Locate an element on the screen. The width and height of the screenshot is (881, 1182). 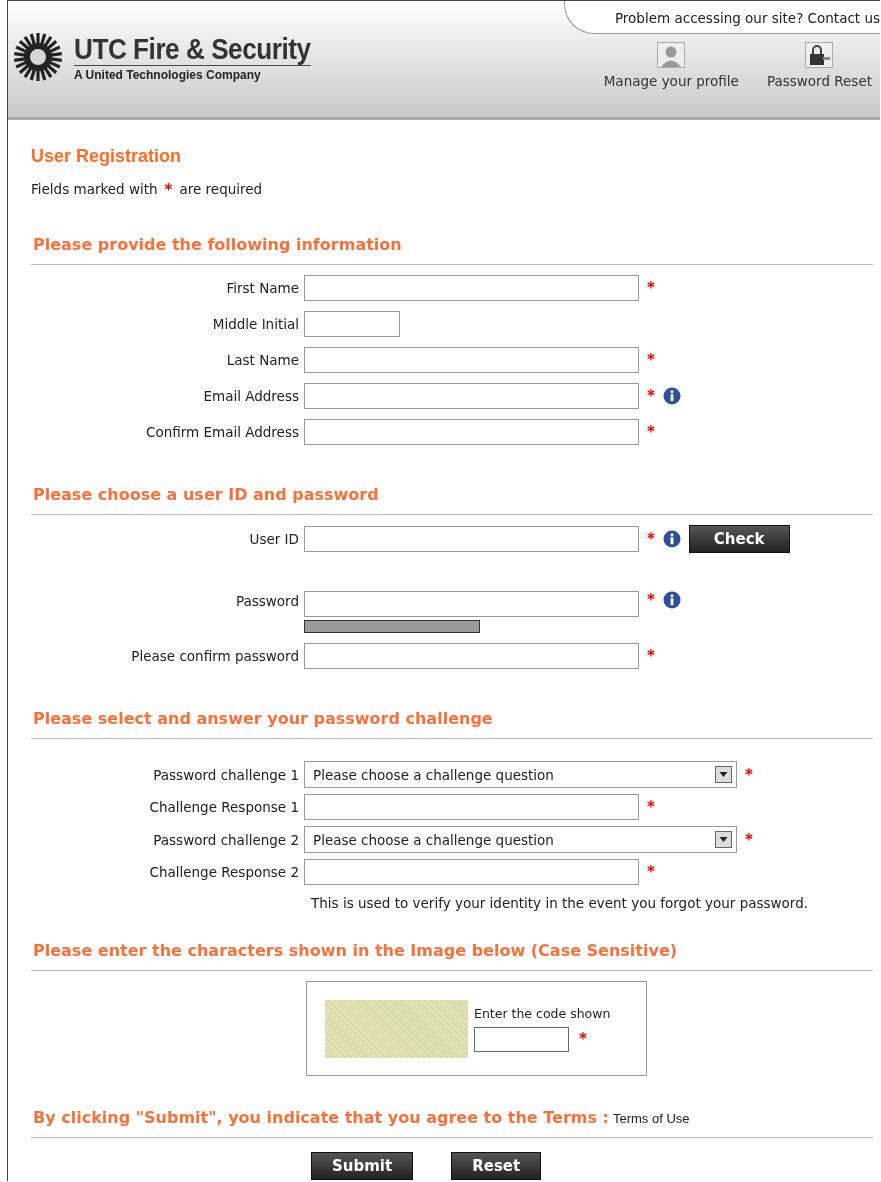
logo-tagline: A United Technologies Company is located at coordinates (168, 74).